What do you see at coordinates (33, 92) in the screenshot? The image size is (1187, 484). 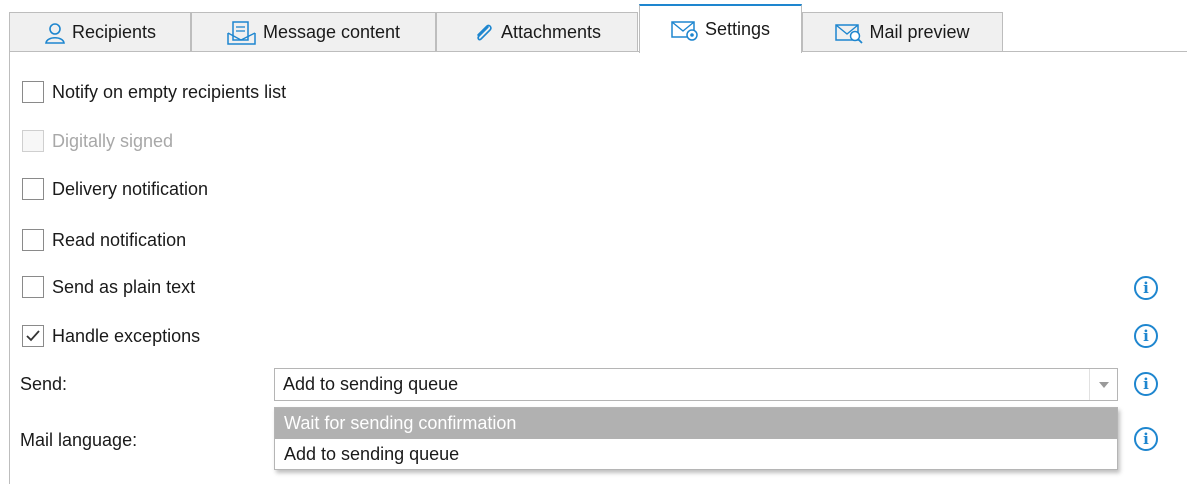 I see `notify-empty-checkbox` at bounding box center [33, 92].